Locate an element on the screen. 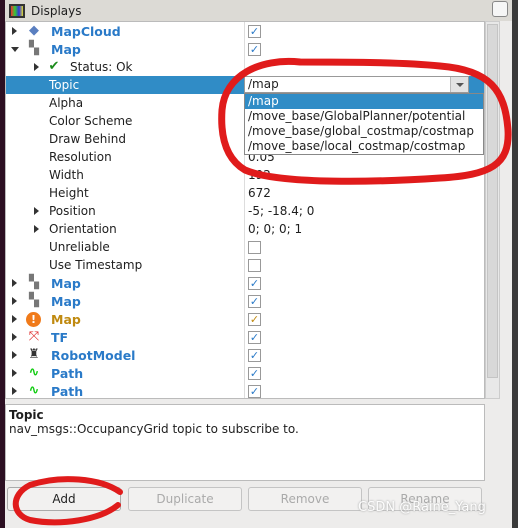 The height and width of the screenshot is (528, 518). property-label: Orientation is located at coordinates (83, 229).